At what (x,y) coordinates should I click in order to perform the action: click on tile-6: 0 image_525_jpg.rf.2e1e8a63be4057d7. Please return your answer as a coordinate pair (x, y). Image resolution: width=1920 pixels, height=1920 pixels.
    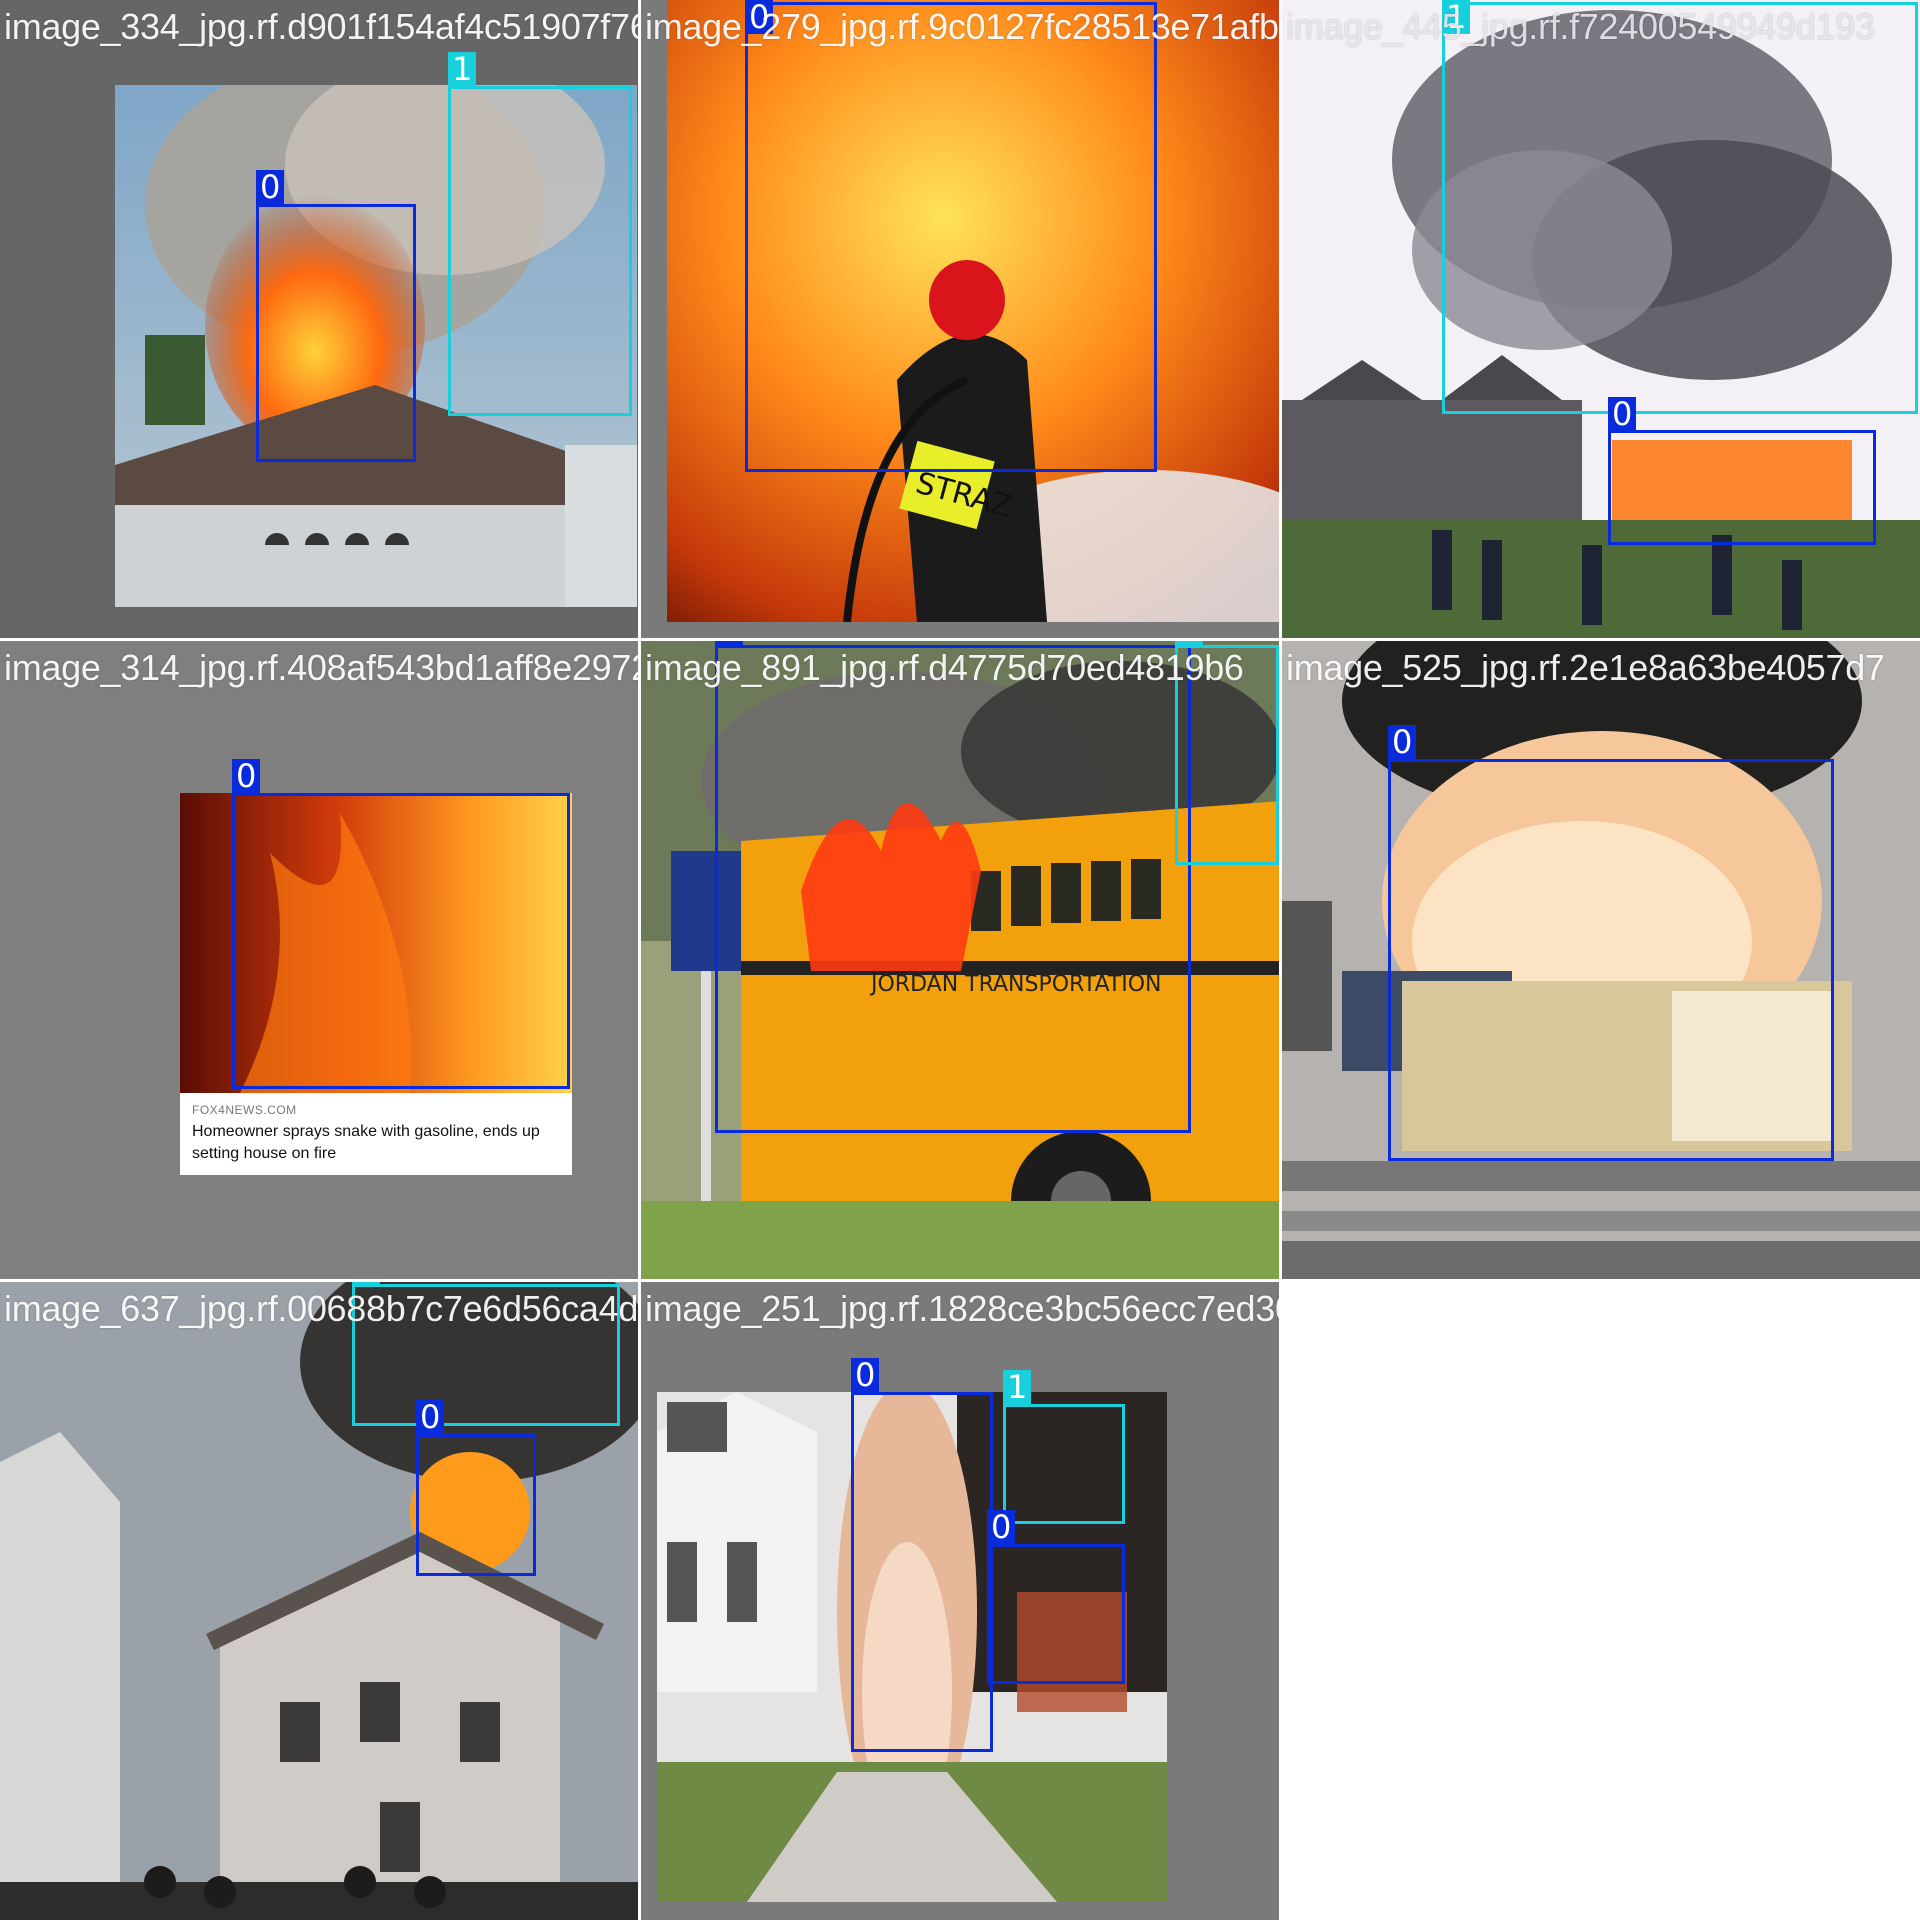
    Looking at the image, I should click on (1601, 960).